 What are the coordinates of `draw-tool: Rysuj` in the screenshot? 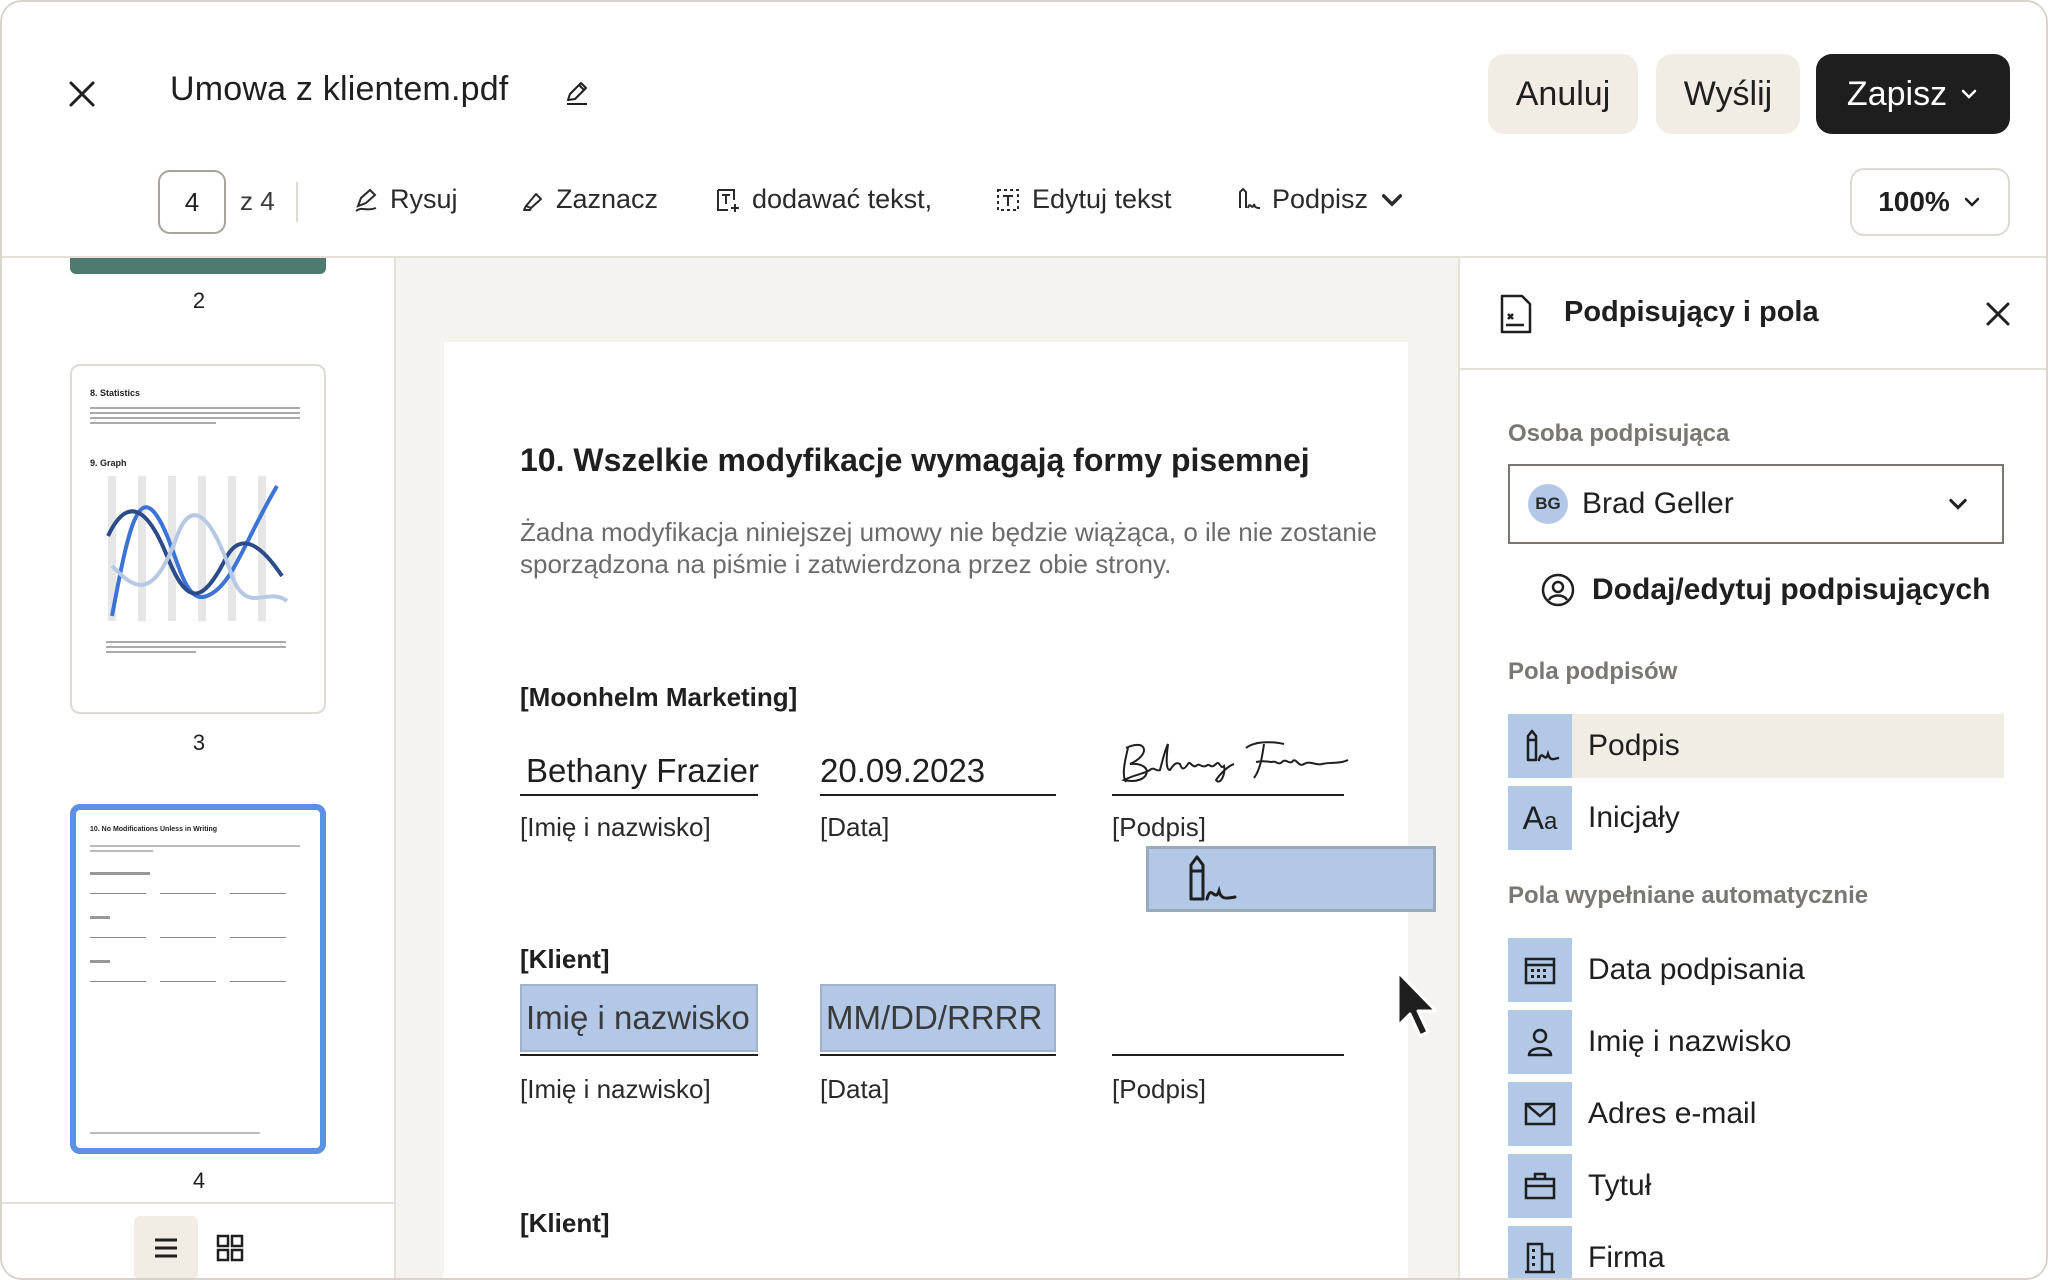 It's located at (405, 199).